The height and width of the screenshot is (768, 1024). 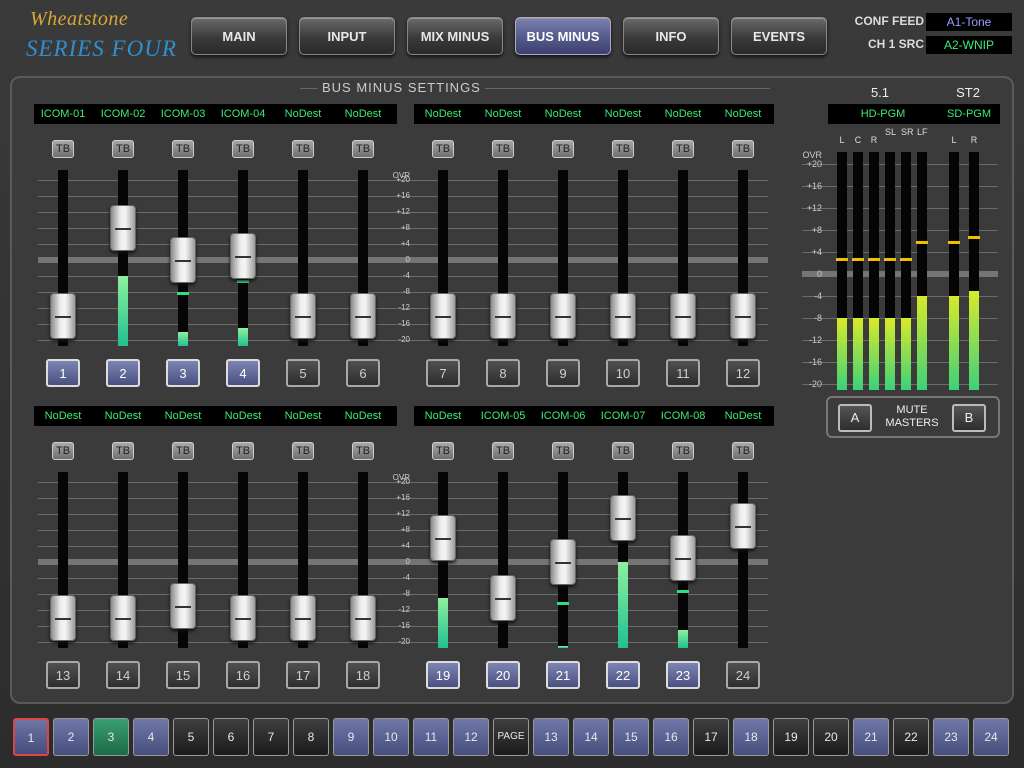 I want to click on page-strip-button-8: 8, so click(x=311, y=737).